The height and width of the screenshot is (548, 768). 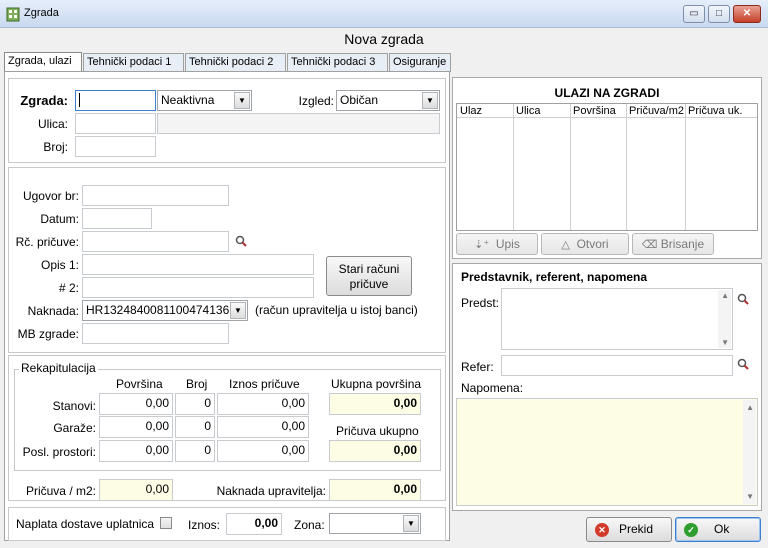 What do you see at coordinates (316, 101) in the screenshot?
I see `izgled-label: Izgled:` at bounding box center [316, 101].